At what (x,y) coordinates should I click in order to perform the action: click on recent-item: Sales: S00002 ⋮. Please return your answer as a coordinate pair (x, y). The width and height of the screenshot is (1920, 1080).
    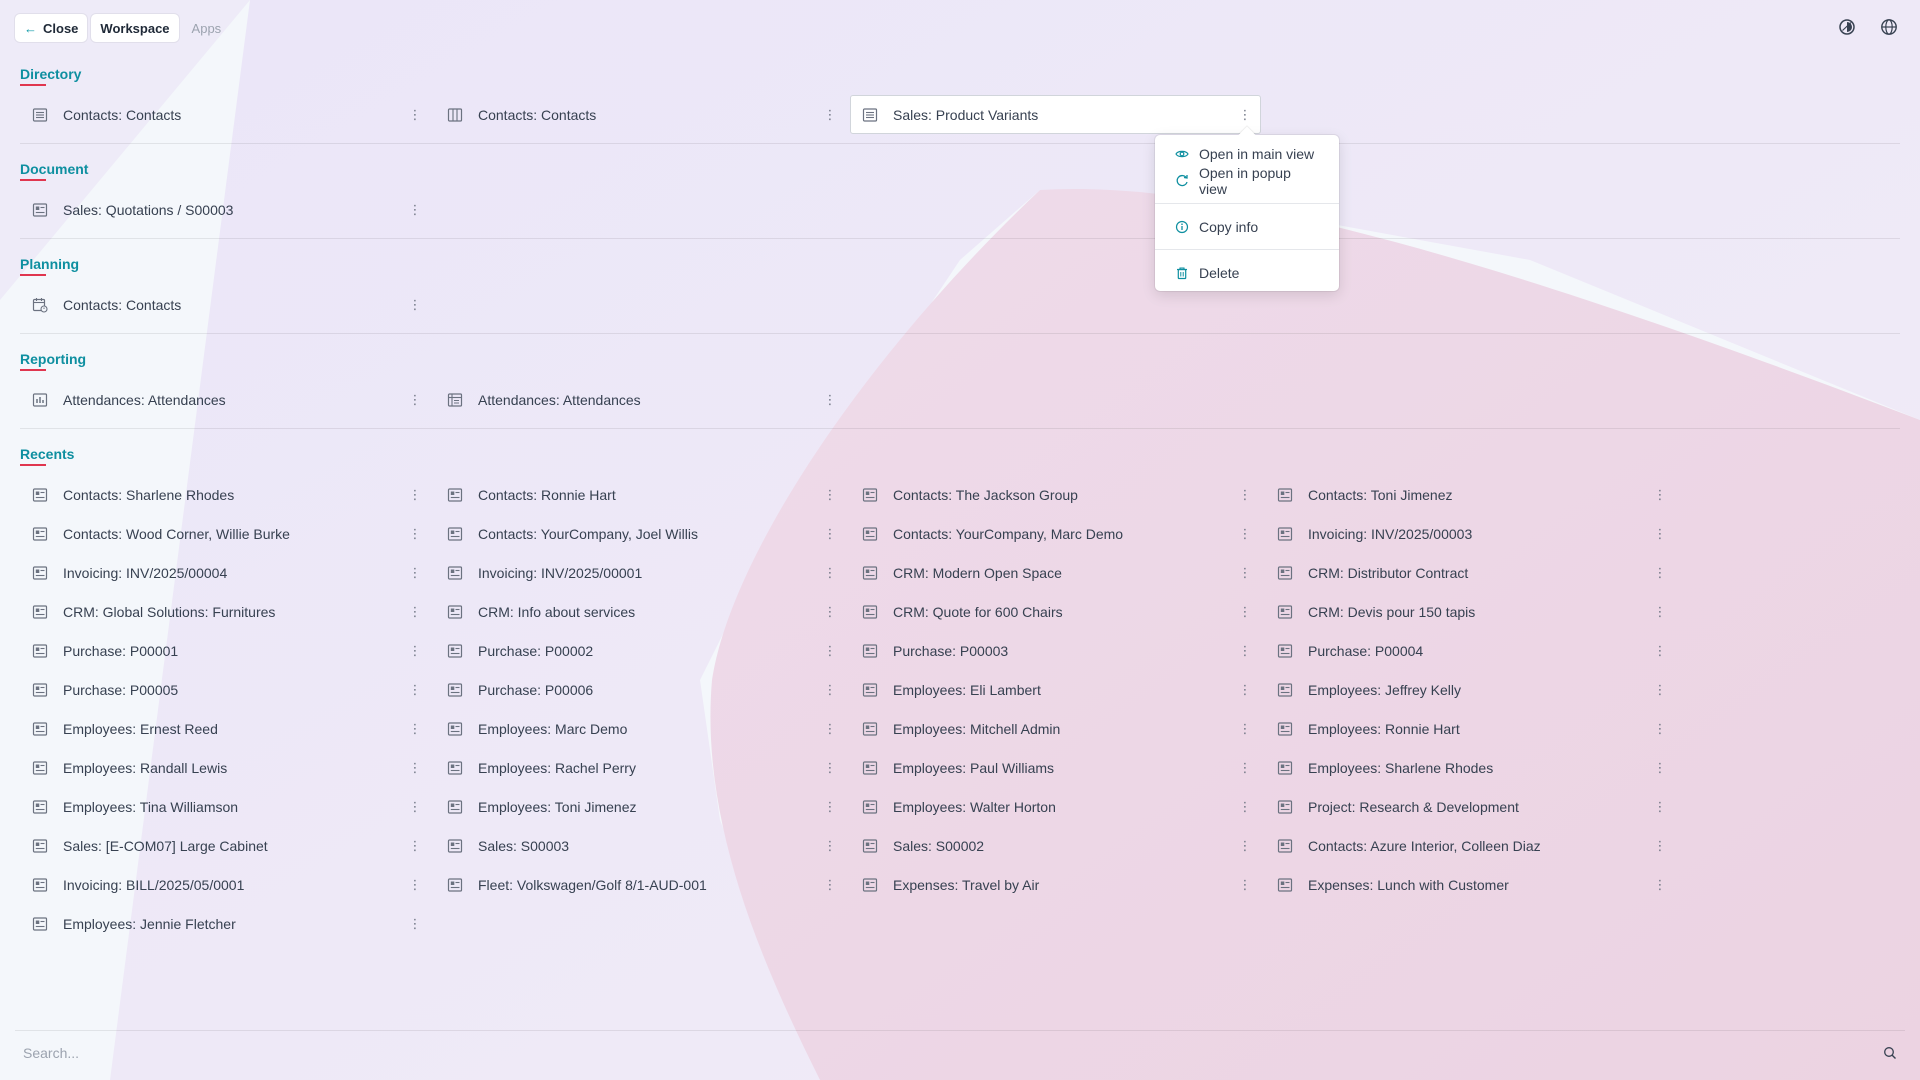
    Looking at the image, I should click on (1055, 845).